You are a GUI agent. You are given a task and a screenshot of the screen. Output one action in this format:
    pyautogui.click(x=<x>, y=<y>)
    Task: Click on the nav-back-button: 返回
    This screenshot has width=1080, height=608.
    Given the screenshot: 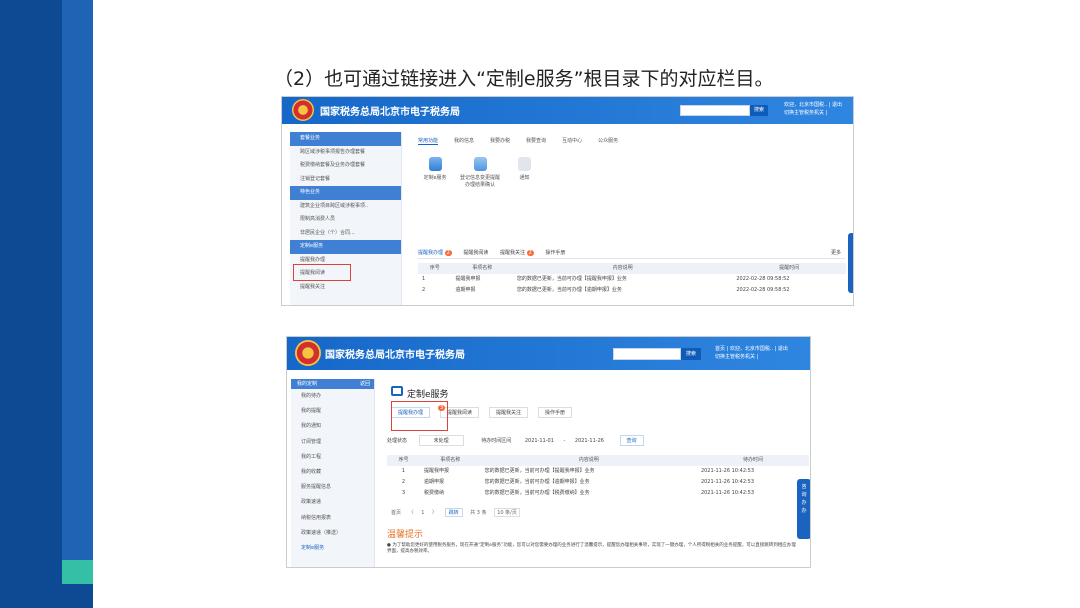 What is the action you would take?
    pyautogui.click(x=365, y=384)
    